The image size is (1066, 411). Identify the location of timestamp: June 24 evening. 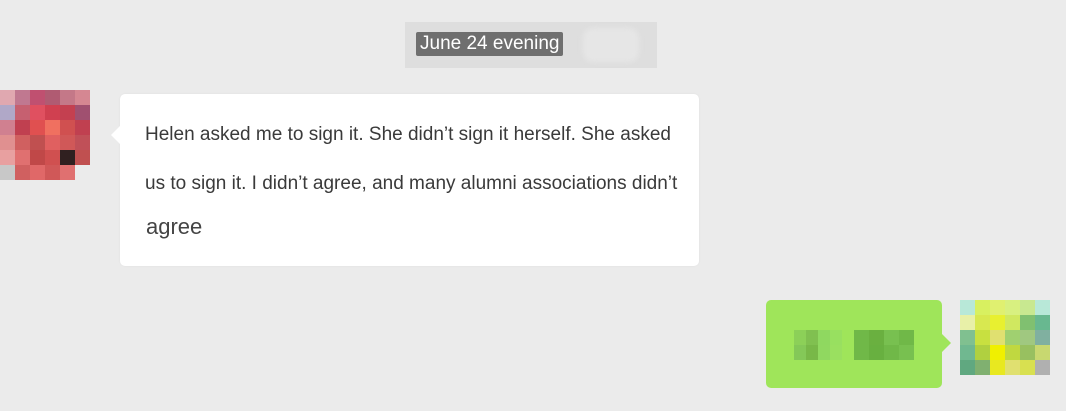
(490, 44).